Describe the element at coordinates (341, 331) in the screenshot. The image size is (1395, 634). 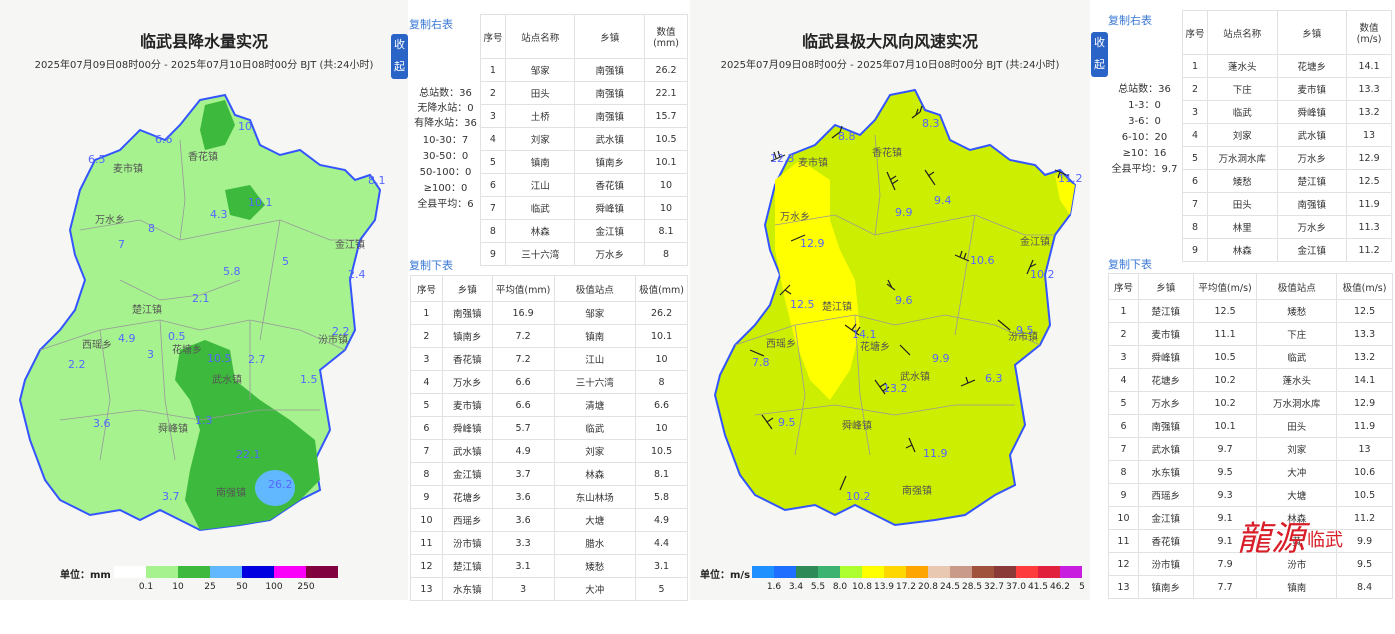
I see `svg-text: 2.2` at that location.